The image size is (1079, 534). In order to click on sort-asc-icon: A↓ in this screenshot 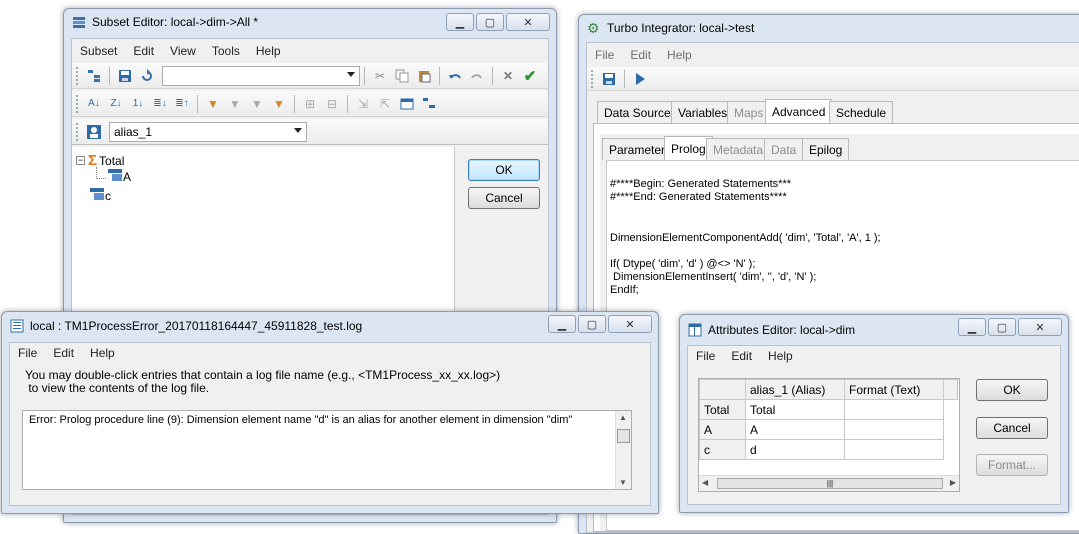, I will do `click(94, 104)`.